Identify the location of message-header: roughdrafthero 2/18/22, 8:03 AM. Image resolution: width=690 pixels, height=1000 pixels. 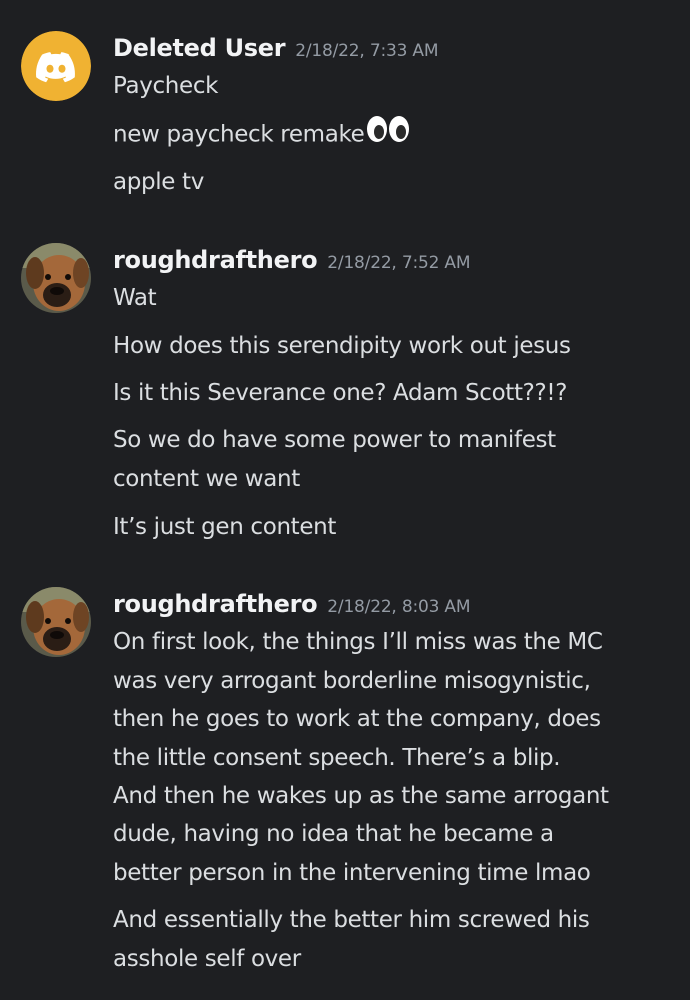
(292, 604).